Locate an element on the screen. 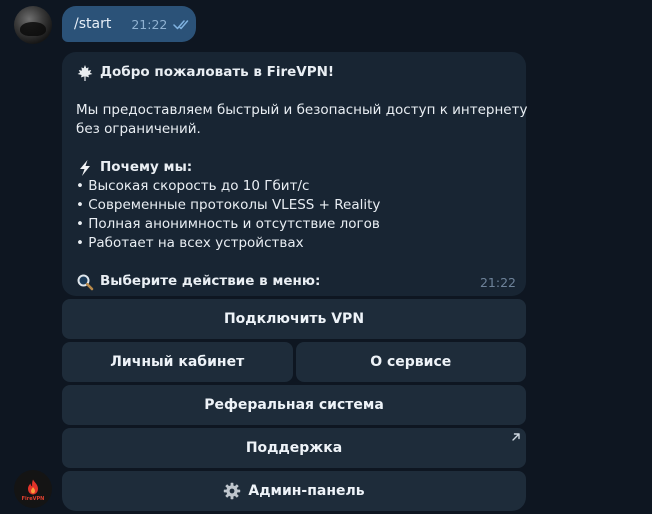  choose-line: Выберите действие в меню: is located at coordinates (295, 281).